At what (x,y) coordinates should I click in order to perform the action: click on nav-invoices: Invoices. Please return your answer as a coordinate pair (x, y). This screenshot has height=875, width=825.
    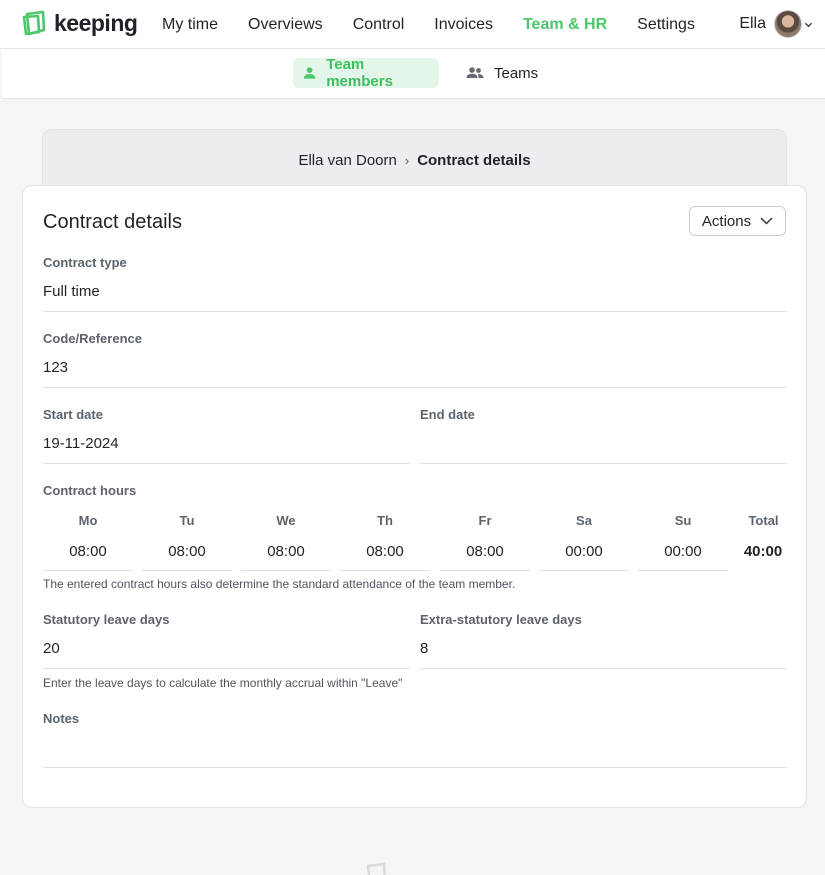
    Looking at the image, I should click on (463, 24).